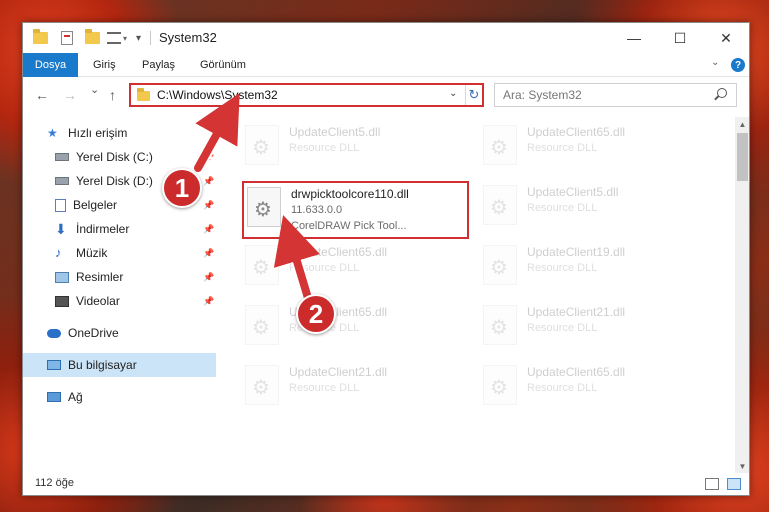 The image size is (769, 512). What do you see at coordinates (117, 38) in the screenshot?
I see `view-options-icon: ▾` at bounding box center [117, 38].